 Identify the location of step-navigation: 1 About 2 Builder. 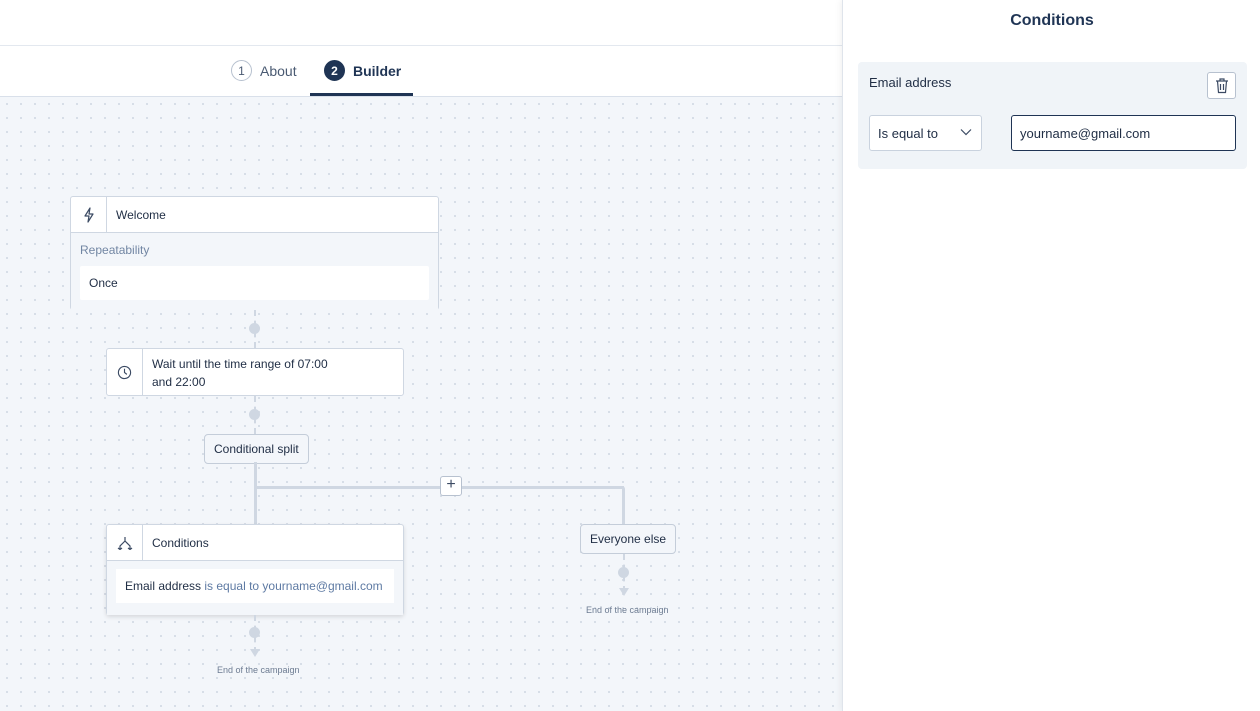
(421, 71).